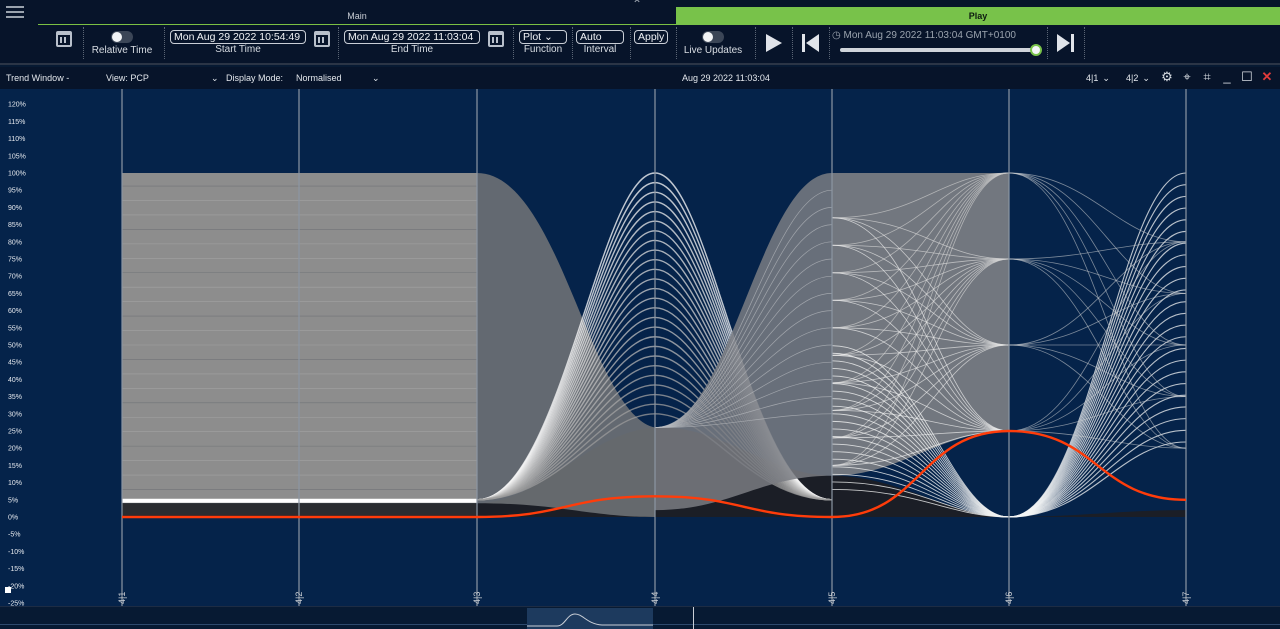 The height and width of the screenshot is (629, 1280). Describe the element at coordinates (1187, 77) in the screenshot. I see `tag-icon: ⌖` at that location.